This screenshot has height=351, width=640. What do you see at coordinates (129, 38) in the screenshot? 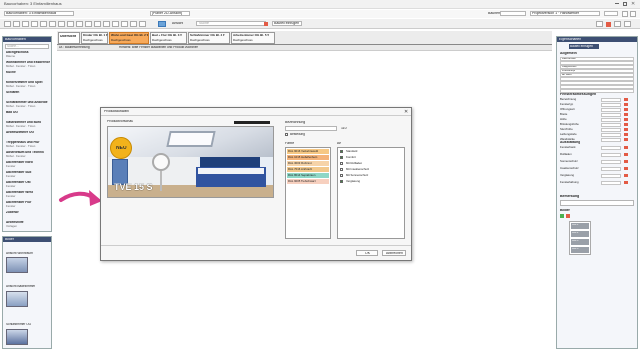
I see `tab-sheet-2: Wohn und Gast OG Bl. 2 ▾ Dachgeschoss` at bounding box center [129, 38].